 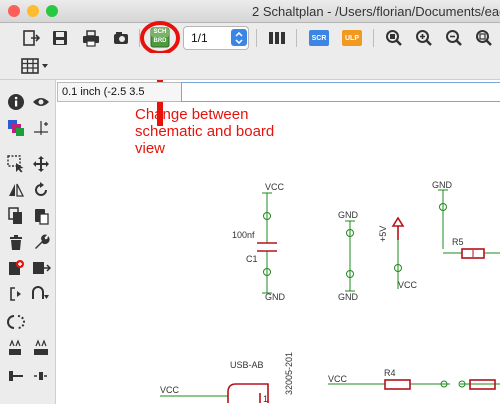 I want to click on trash-icon, so click(x=16, y=242).